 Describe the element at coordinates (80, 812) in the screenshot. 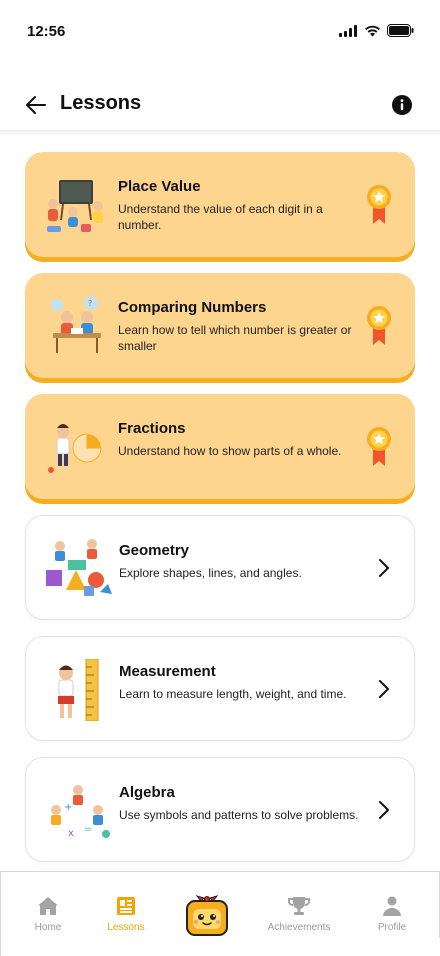

I see `symbols-kids-illustration: + = x` at that location.